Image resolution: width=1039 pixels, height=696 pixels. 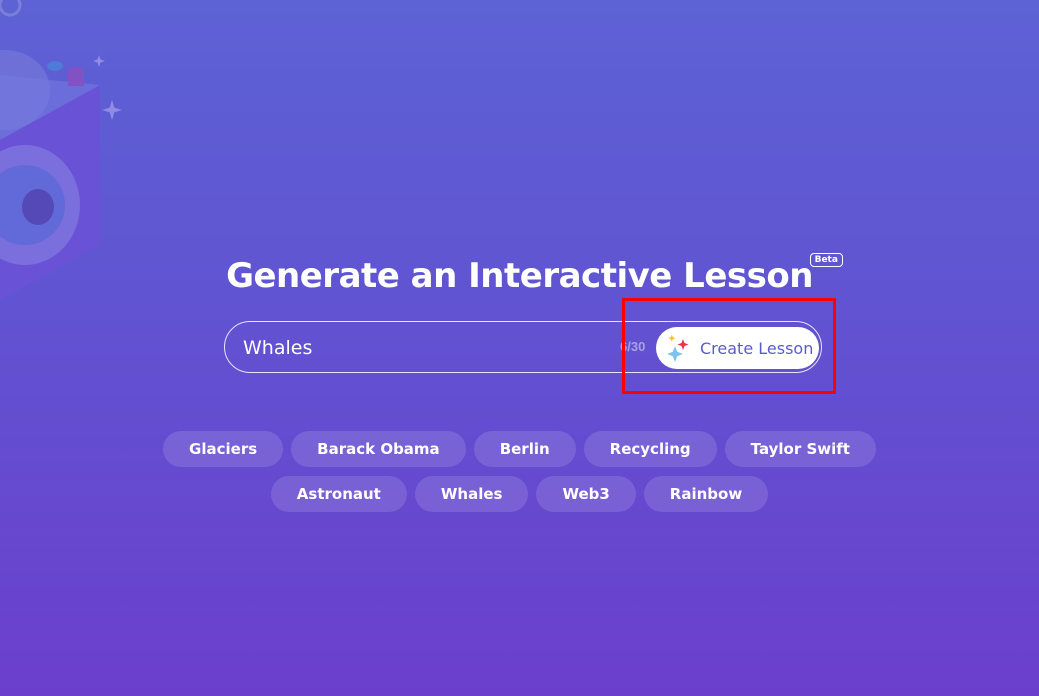 I want to click on suggestion-chip-astronaut: Astronaut, so click(x=338, y=494).